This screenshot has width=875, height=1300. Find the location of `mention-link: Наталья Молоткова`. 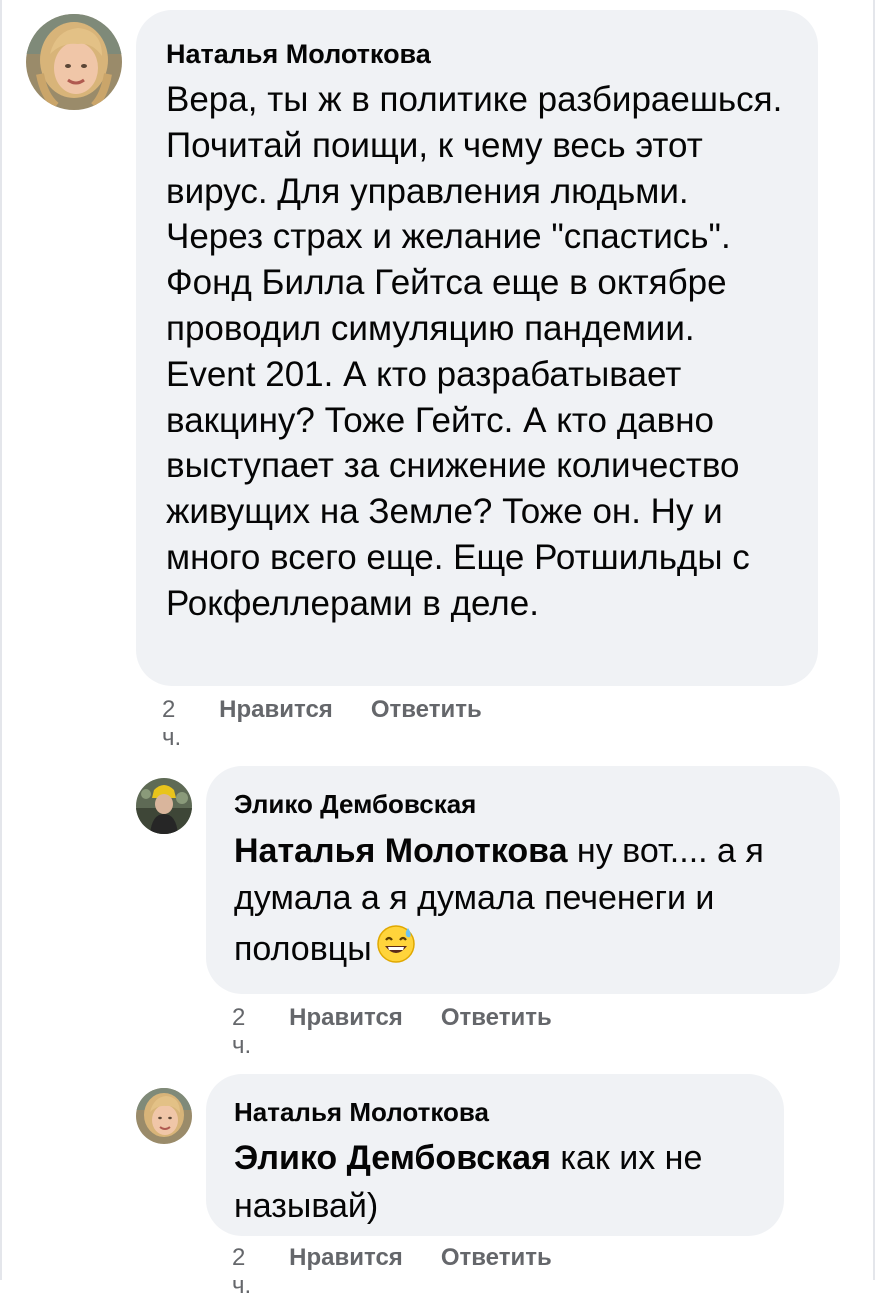

mention-link: Наталья Молоткова is located at coordinates (400, 851).